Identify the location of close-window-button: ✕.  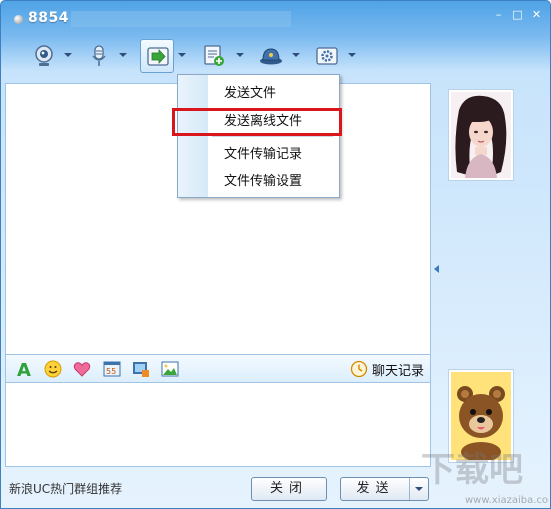
(536, 16).